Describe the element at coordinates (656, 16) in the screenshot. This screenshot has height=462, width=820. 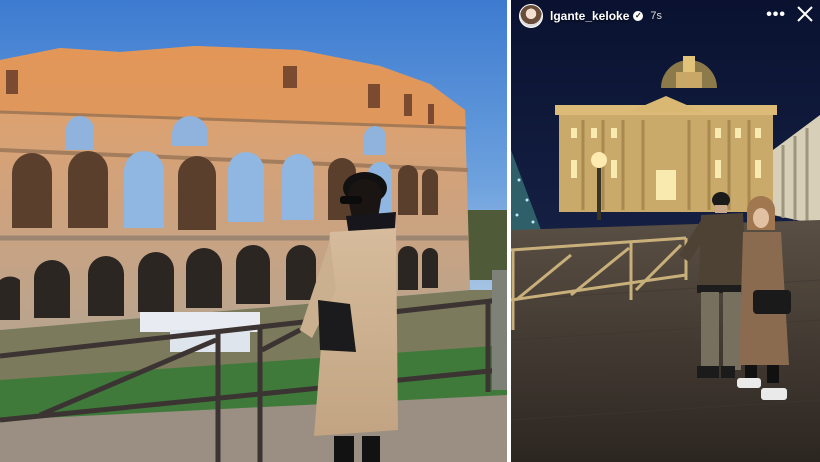
I see `story-timestamp: 7s` at that location.